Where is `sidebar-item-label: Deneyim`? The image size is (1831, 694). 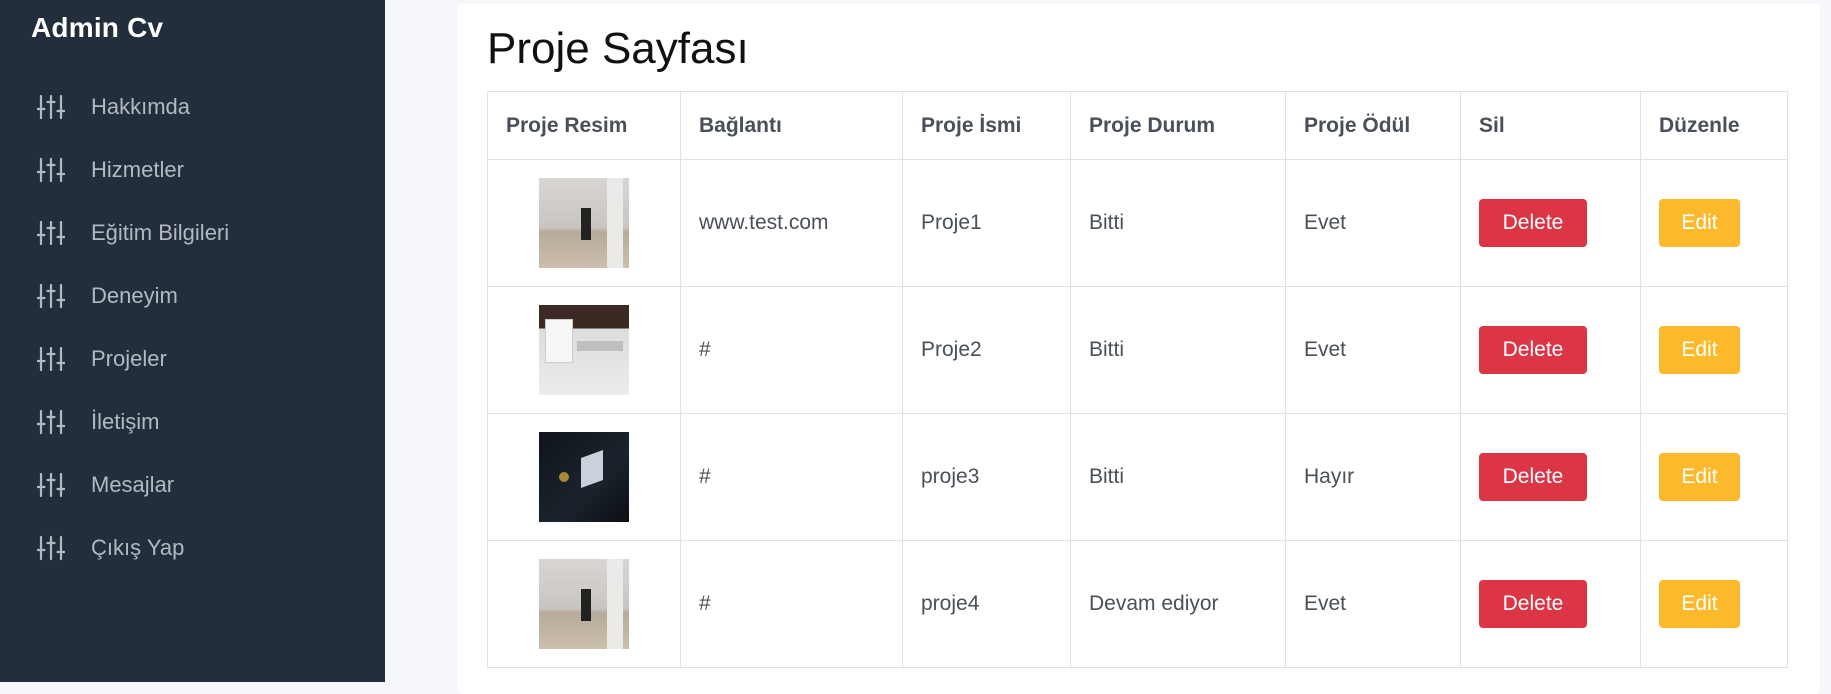
sidebar-item-label: Deneyim is located at coordinates (134, 295).